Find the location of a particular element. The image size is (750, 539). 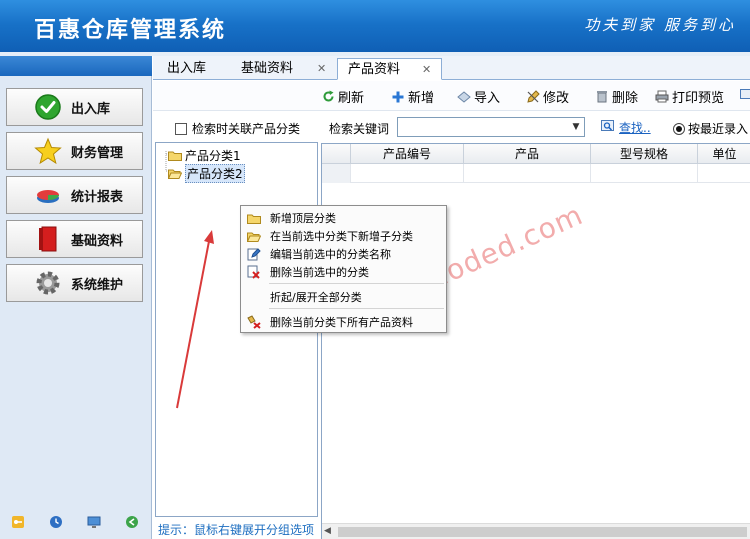

grid-header: 产品编号 产品 型号规格 单位 is located at coordinates (536, 154).